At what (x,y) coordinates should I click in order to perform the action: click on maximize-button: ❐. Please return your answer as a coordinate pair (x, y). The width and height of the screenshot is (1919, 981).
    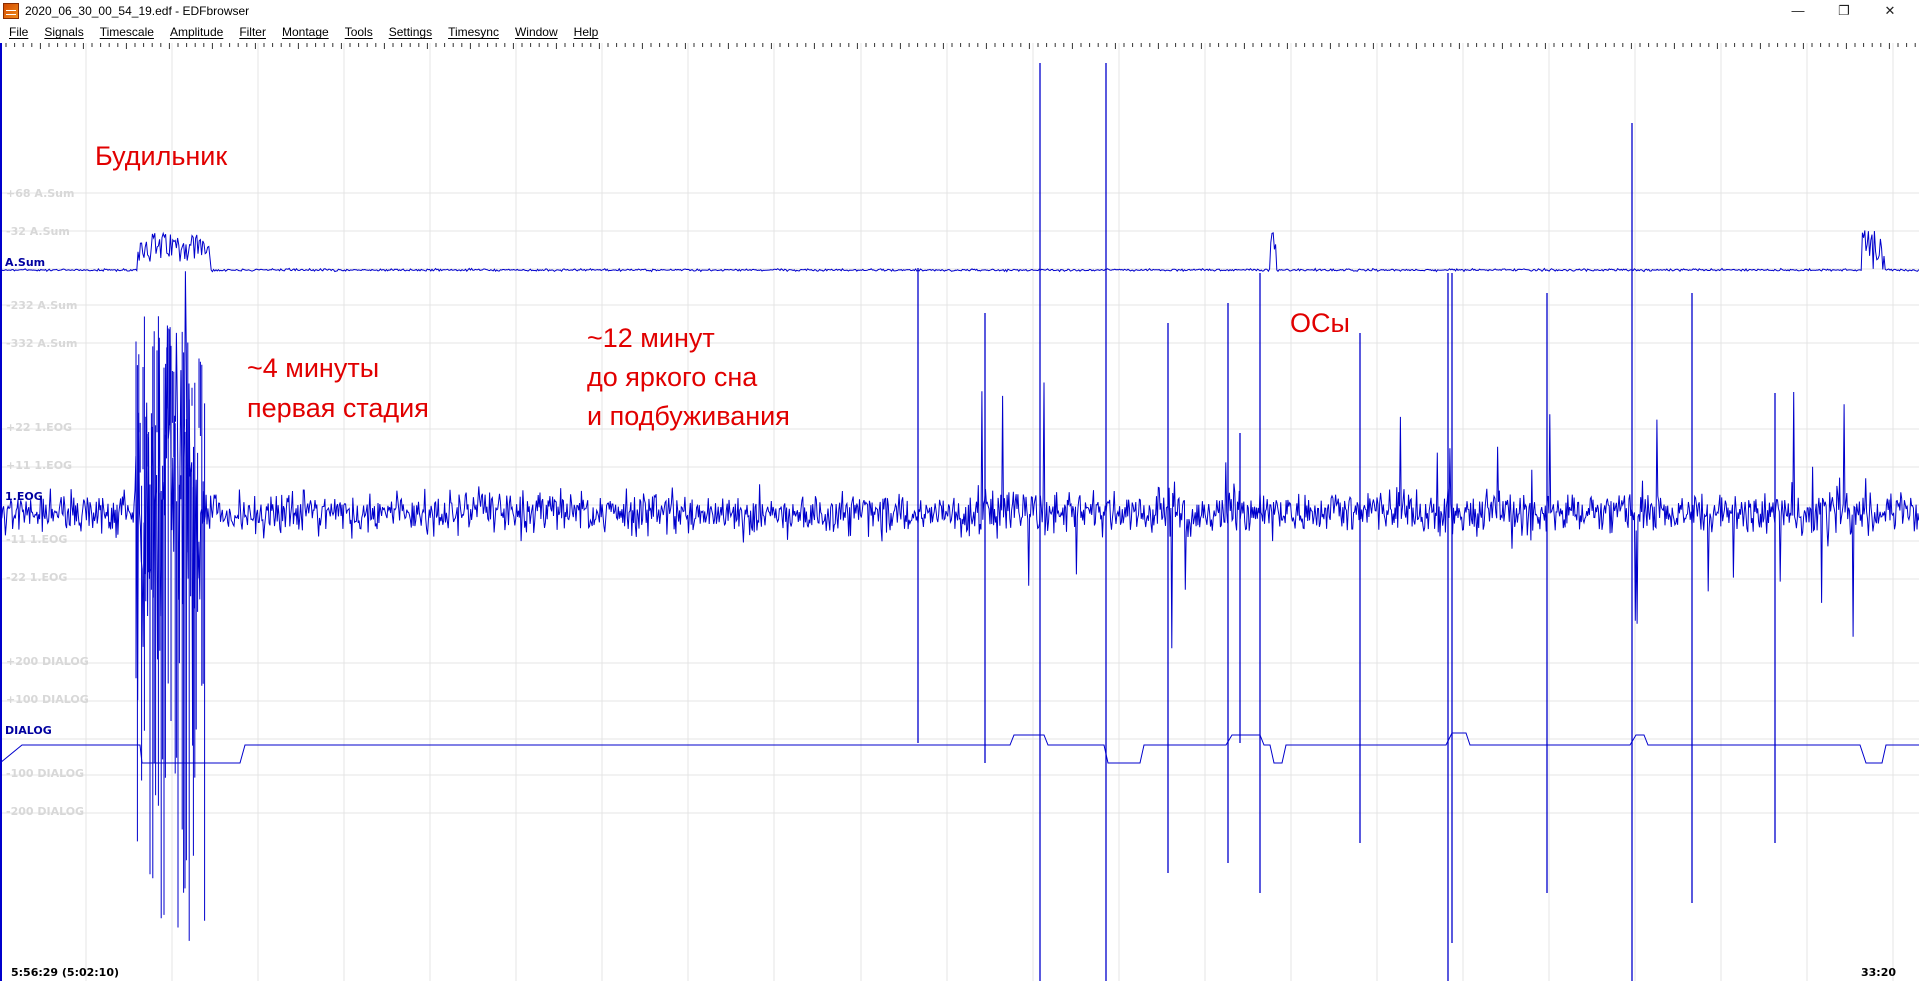
    Looking at the image, I should click on (1844, 10).